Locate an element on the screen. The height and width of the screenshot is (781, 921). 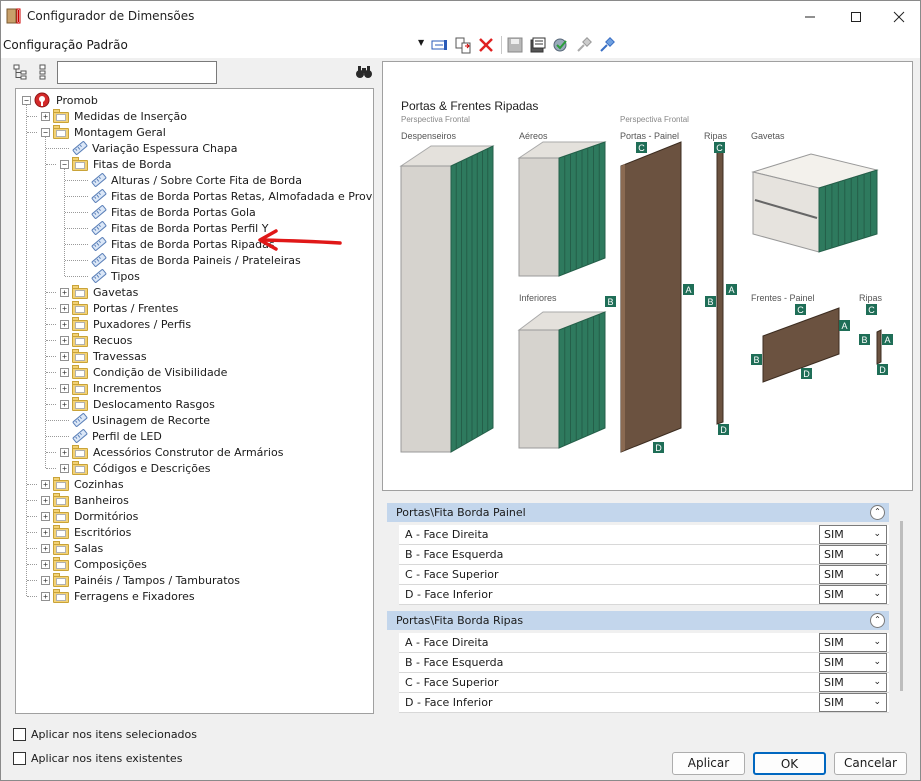
delete-icon is located at coordinates (486, 45).